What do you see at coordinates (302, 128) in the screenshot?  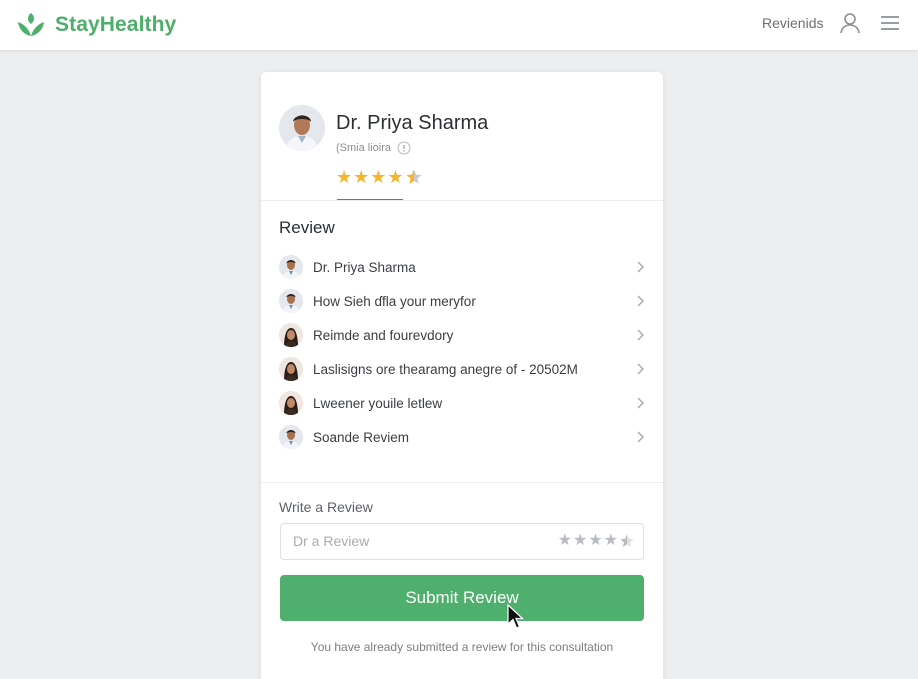 I see `doctor-avatar` at bounding box center [302, 128].